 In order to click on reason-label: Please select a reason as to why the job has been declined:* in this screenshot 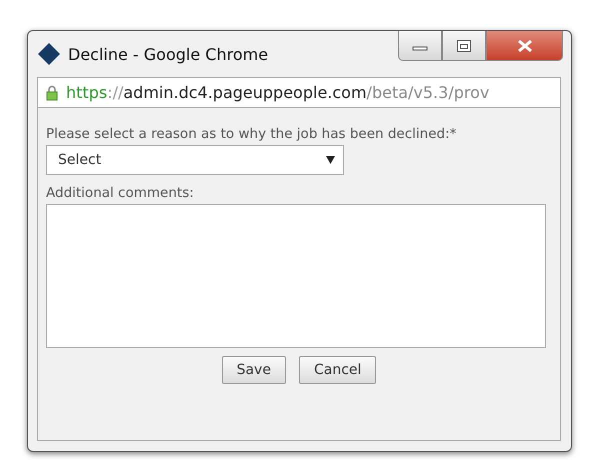, I will do `click(251, 134)`.